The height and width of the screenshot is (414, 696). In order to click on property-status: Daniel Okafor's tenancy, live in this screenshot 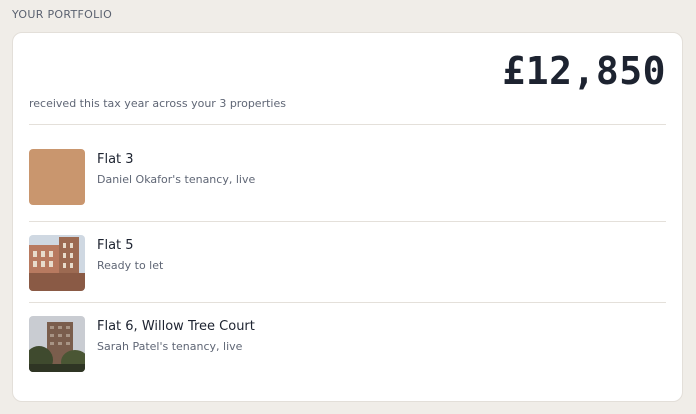, I will do `click(176, 179)`.